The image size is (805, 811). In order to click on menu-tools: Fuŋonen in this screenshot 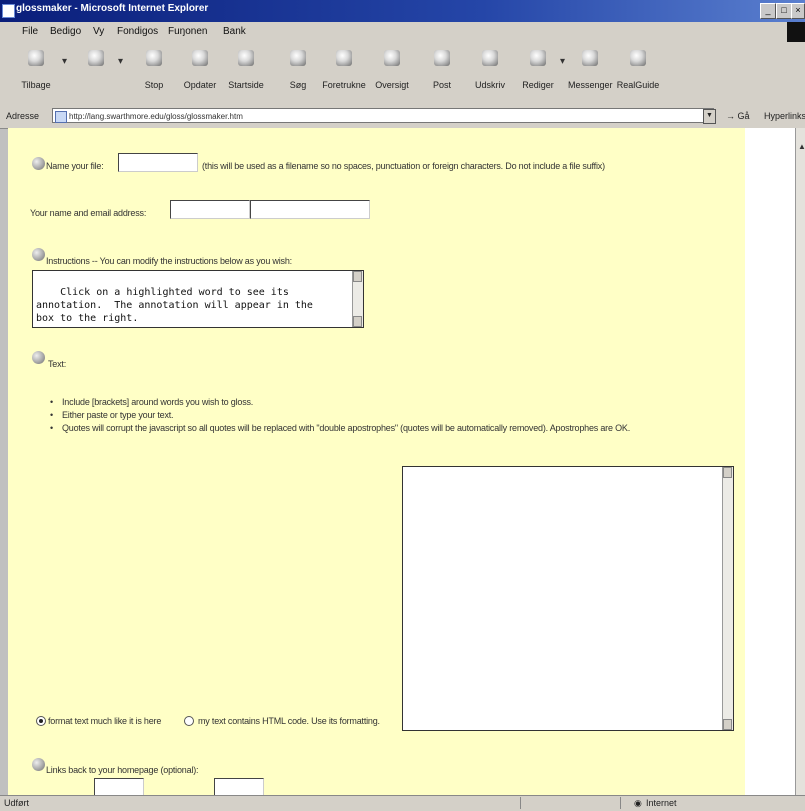, I will do `click(187, 31)`.